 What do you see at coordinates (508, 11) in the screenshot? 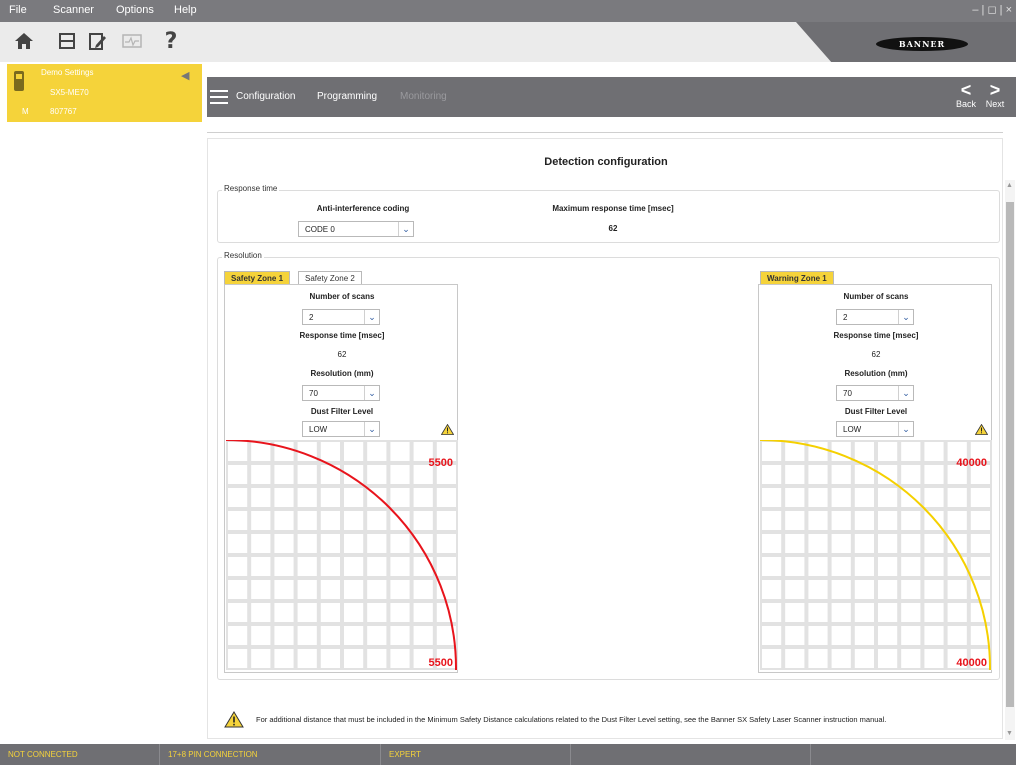
I see `menu-bar: File Scanner Options Help – | ◻ | ×` at bounding box center [508, 11].